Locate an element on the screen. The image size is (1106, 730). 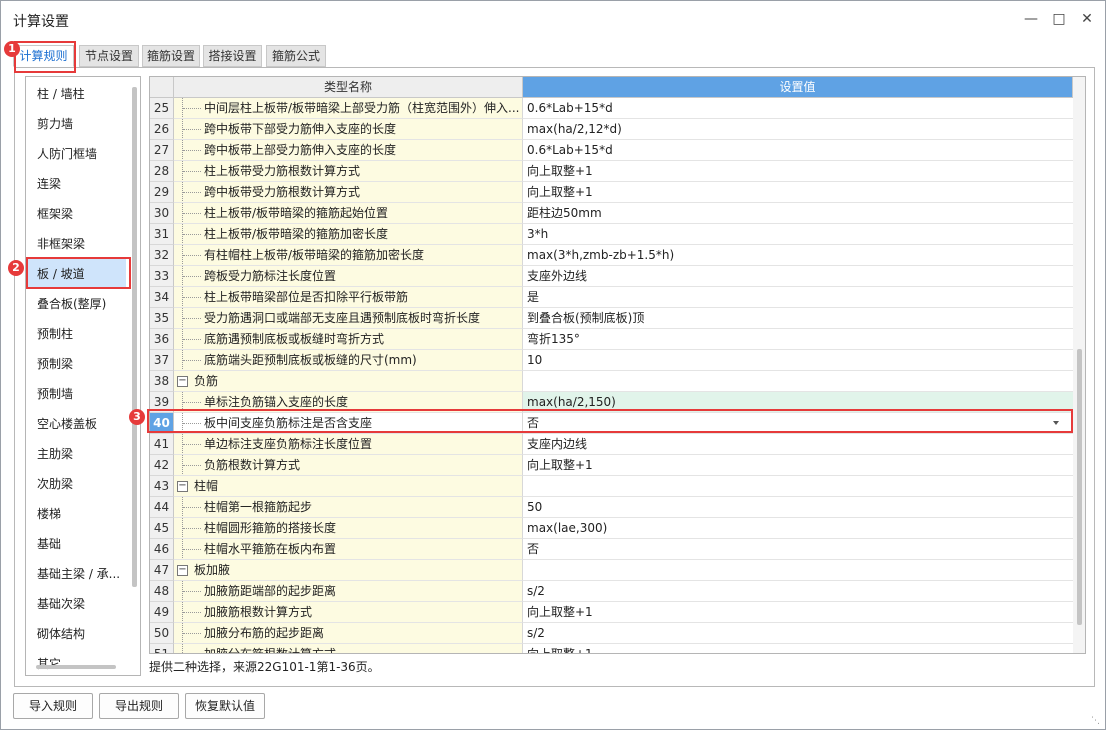
row-name-cell: − 板加腋 is located at coordinates (348, 570).